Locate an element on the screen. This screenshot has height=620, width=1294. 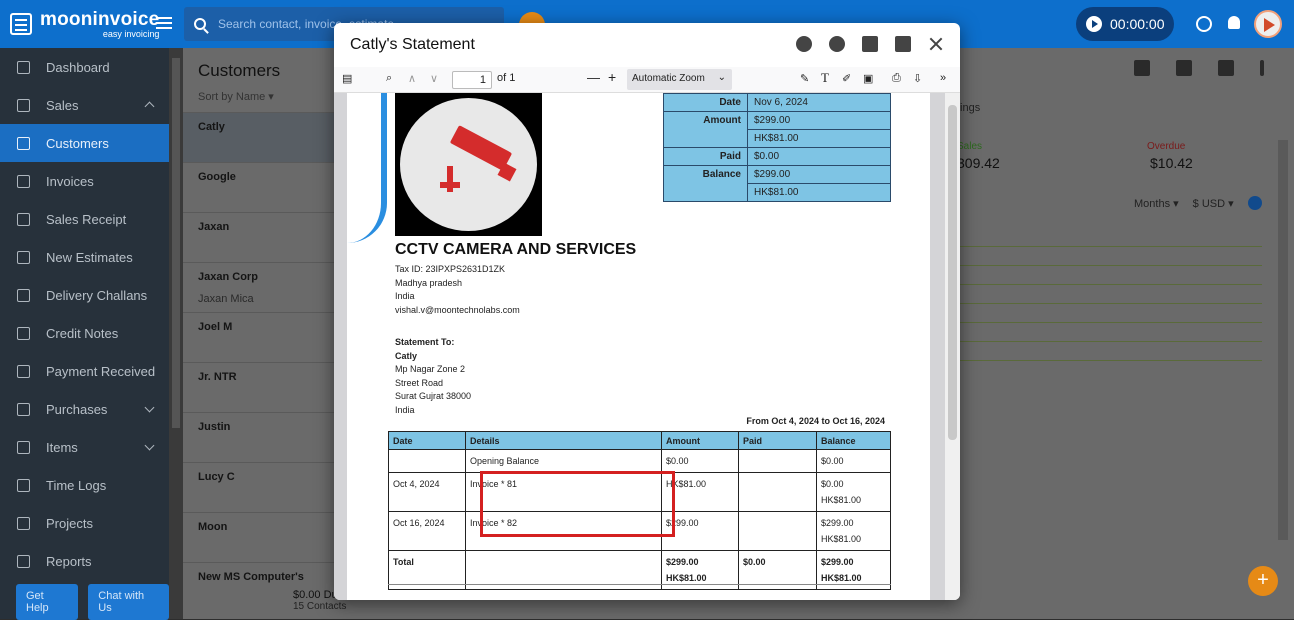
delivery-icon is located at coordinates (23, 295).